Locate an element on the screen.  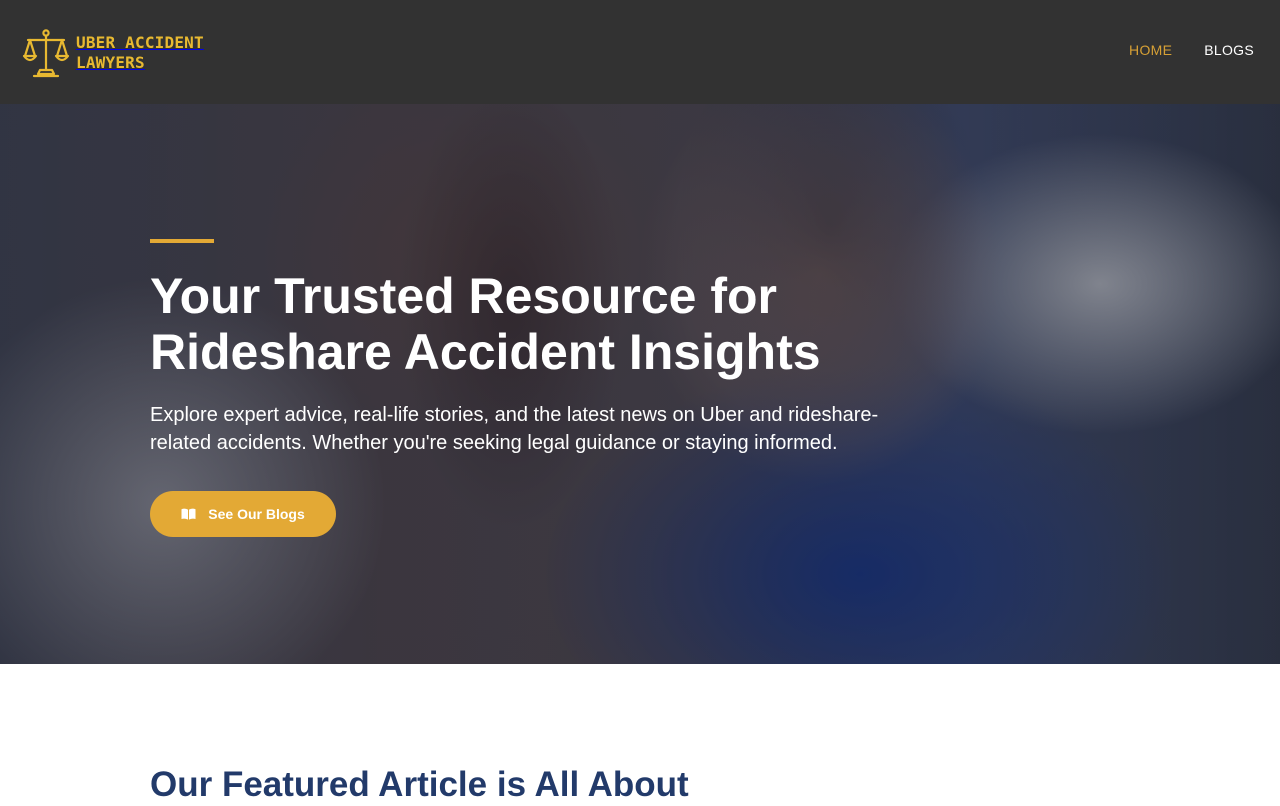
nav-blogs: BLOGS is located at coordinates (1229, 50).